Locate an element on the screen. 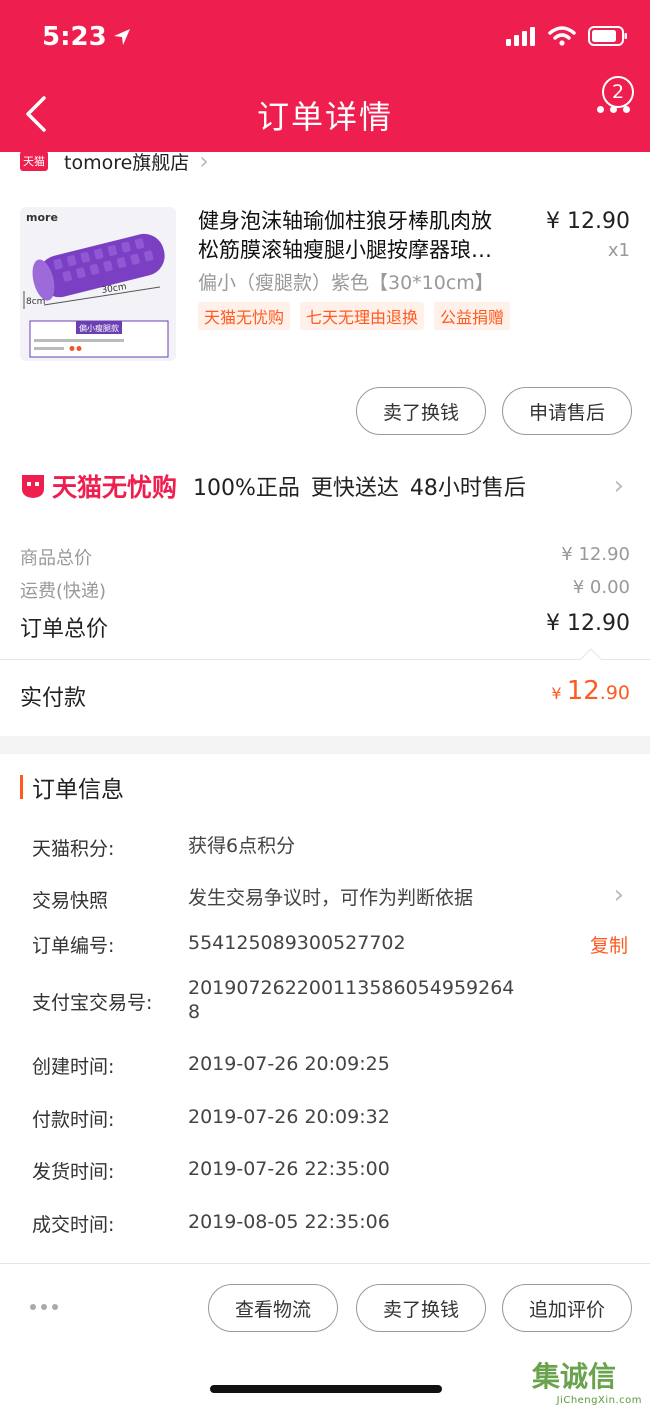 Image resolution: width=650 pixels, height=1407 pixels. tmall-cat-icon is located at coordinates (33, 486).